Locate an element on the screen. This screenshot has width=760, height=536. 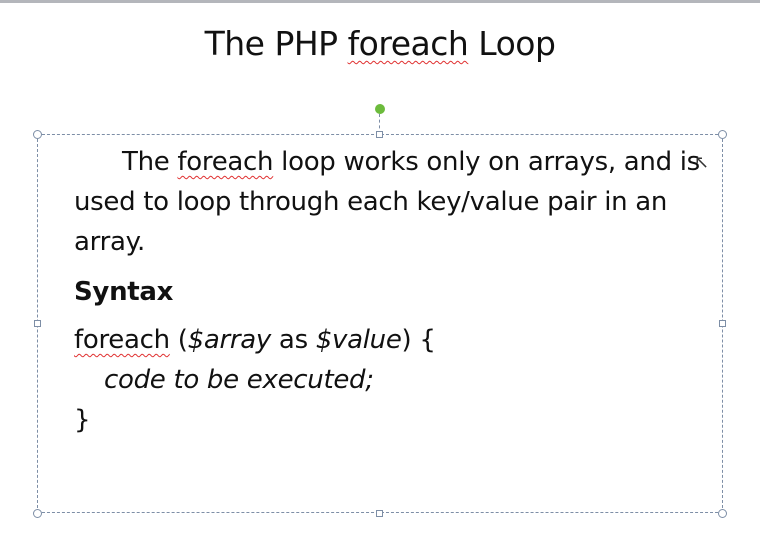
code-line-1: foreach ($array as $value) { is located at coordinates (394, 340).